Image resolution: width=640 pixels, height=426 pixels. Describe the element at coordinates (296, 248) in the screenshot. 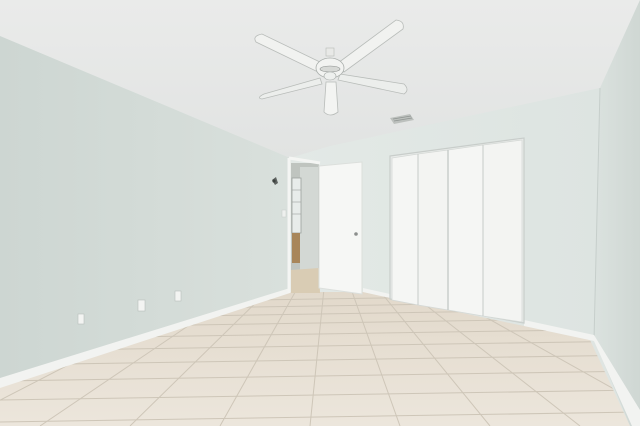

I see `hallway-cabinet` at that location.